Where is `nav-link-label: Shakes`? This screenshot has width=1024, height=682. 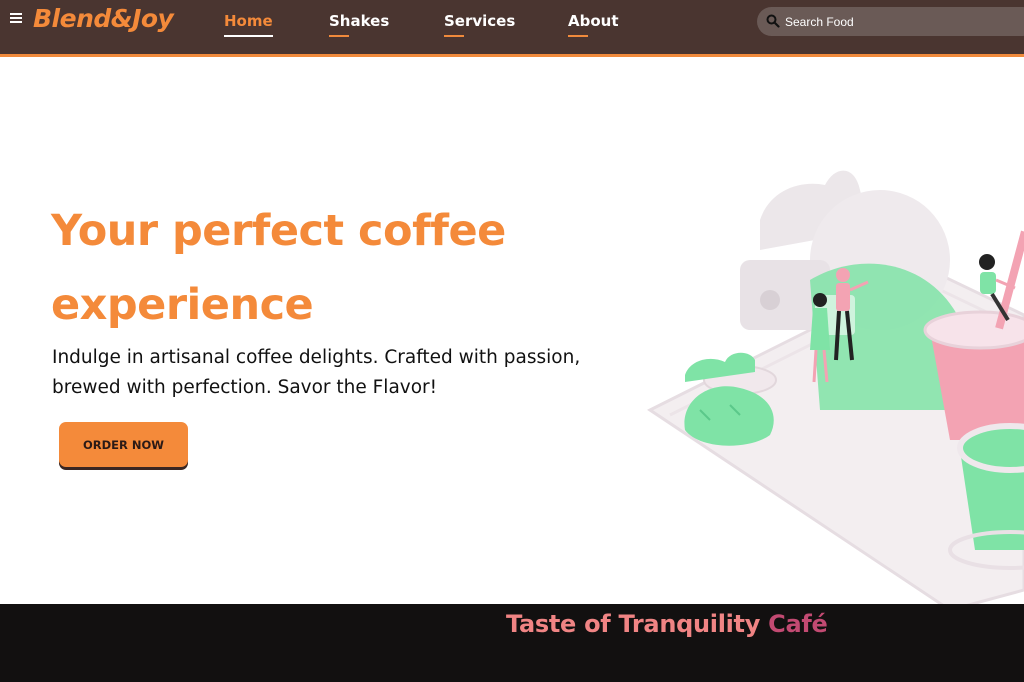
nav-link-label: Shakes is located at coordinates (359, 21).